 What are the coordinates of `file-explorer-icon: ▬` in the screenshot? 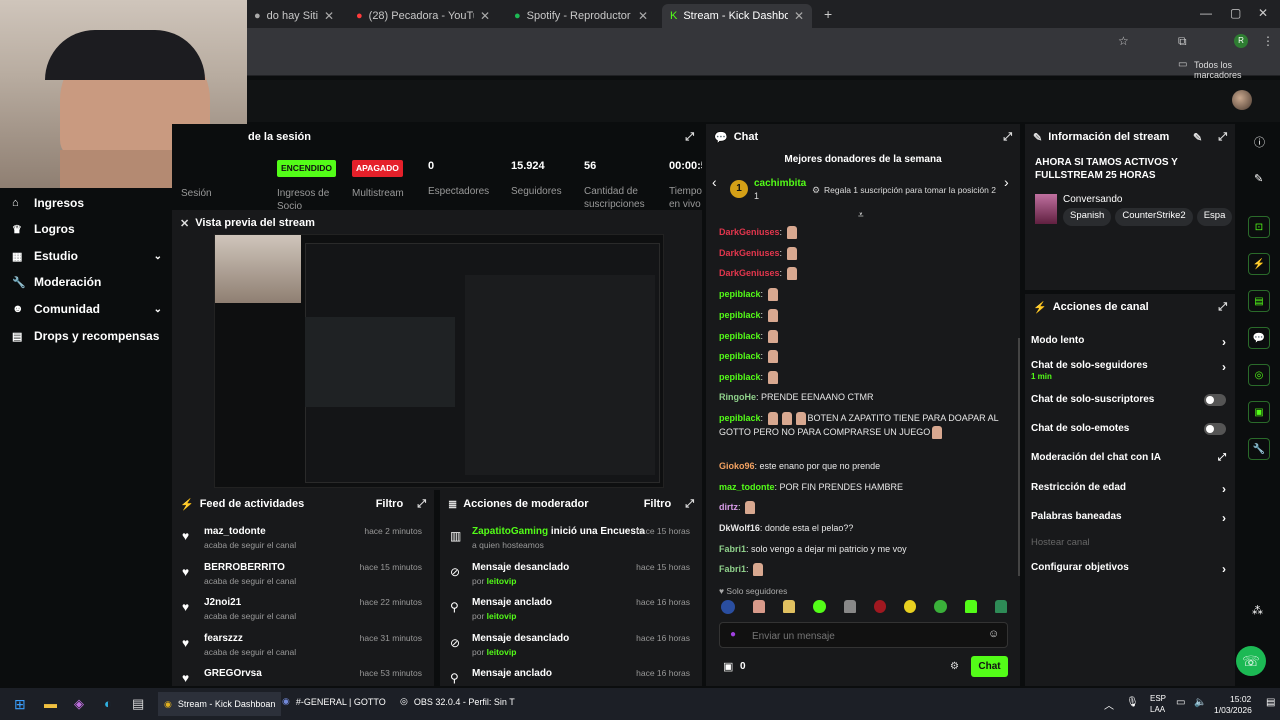 It's located at (50, 703).